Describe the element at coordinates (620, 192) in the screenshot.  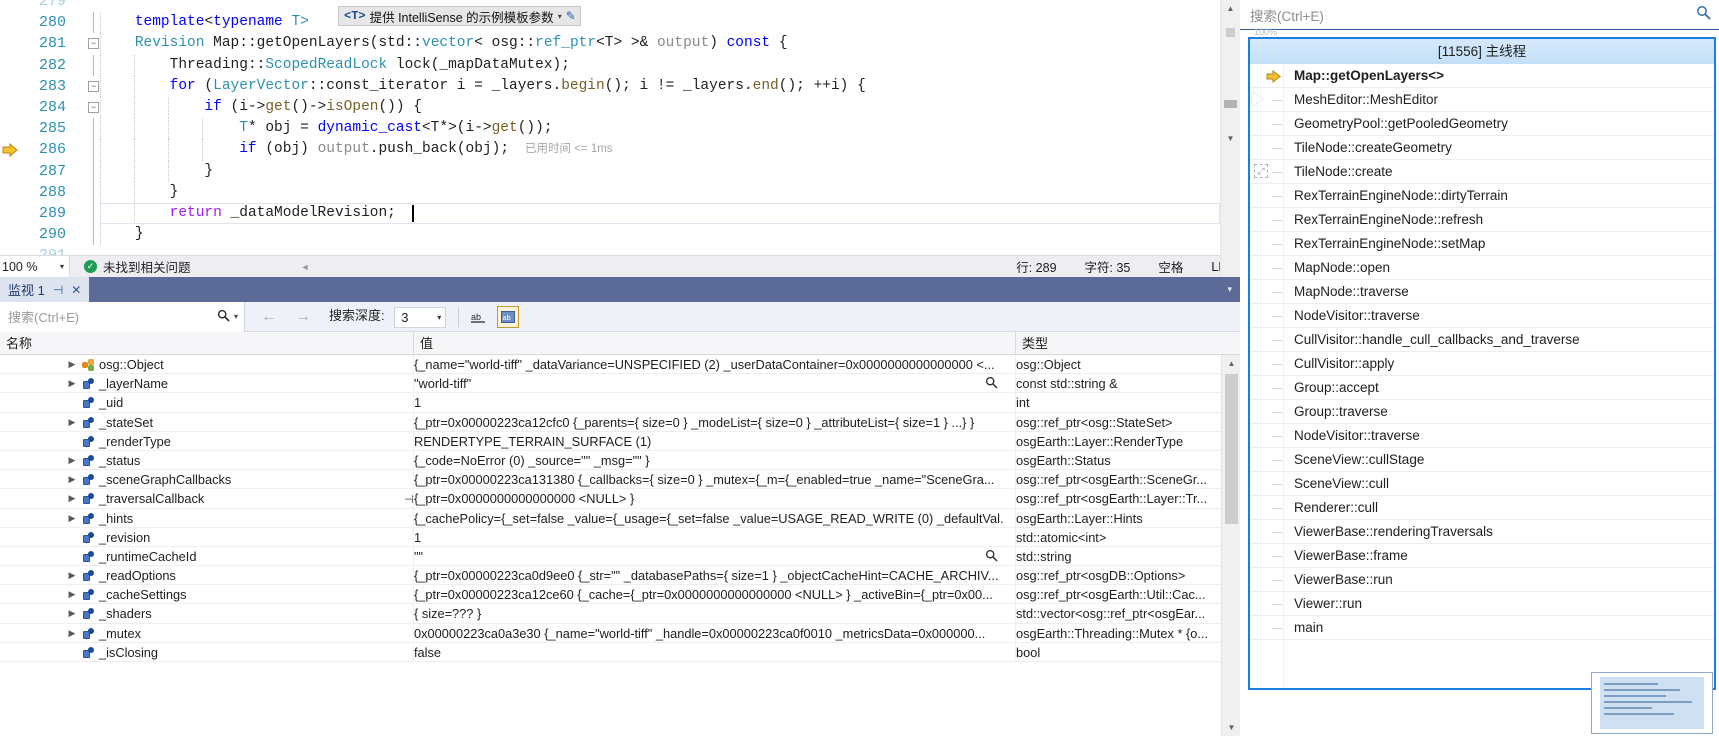
I see `code-line: 288 }` at that location.